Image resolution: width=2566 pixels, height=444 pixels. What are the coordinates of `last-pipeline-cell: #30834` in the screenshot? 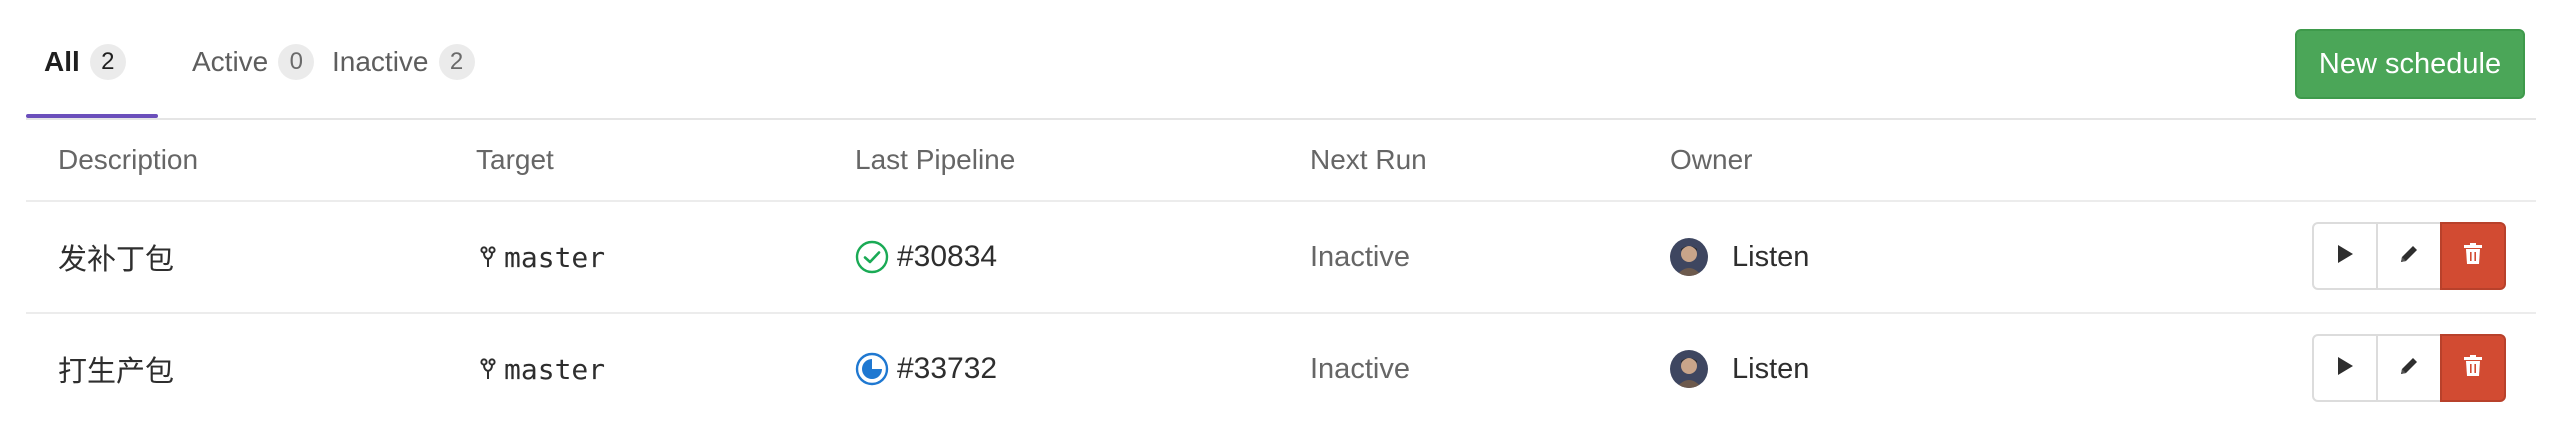 It's located at (926, 257).